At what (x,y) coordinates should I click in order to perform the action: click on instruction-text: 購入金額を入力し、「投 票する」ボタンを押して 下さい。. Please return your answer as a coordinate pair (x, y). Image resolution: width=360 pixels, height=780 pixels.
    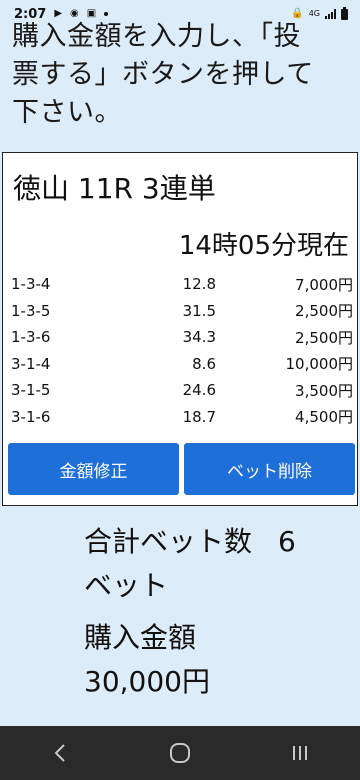
    Looking at the image, I should click on (182, 75).